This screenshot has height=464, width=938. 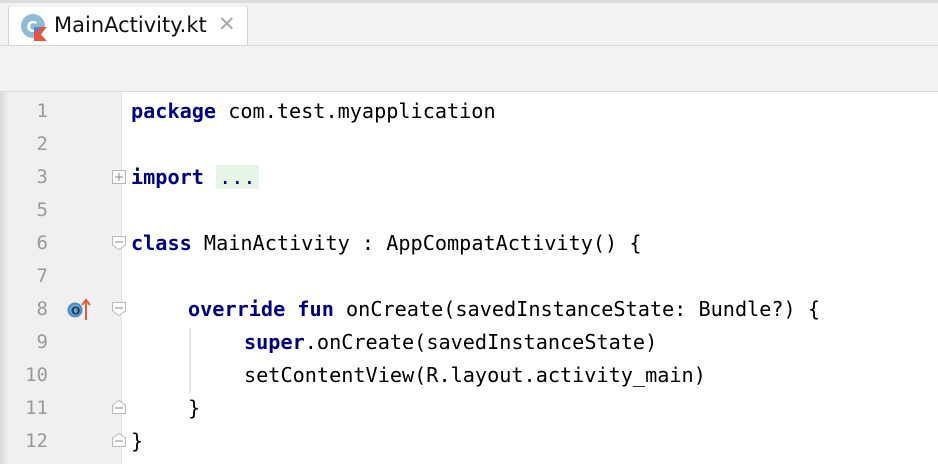 I want to click on kotlin-class-icon: C, so click(x=34, y=27).